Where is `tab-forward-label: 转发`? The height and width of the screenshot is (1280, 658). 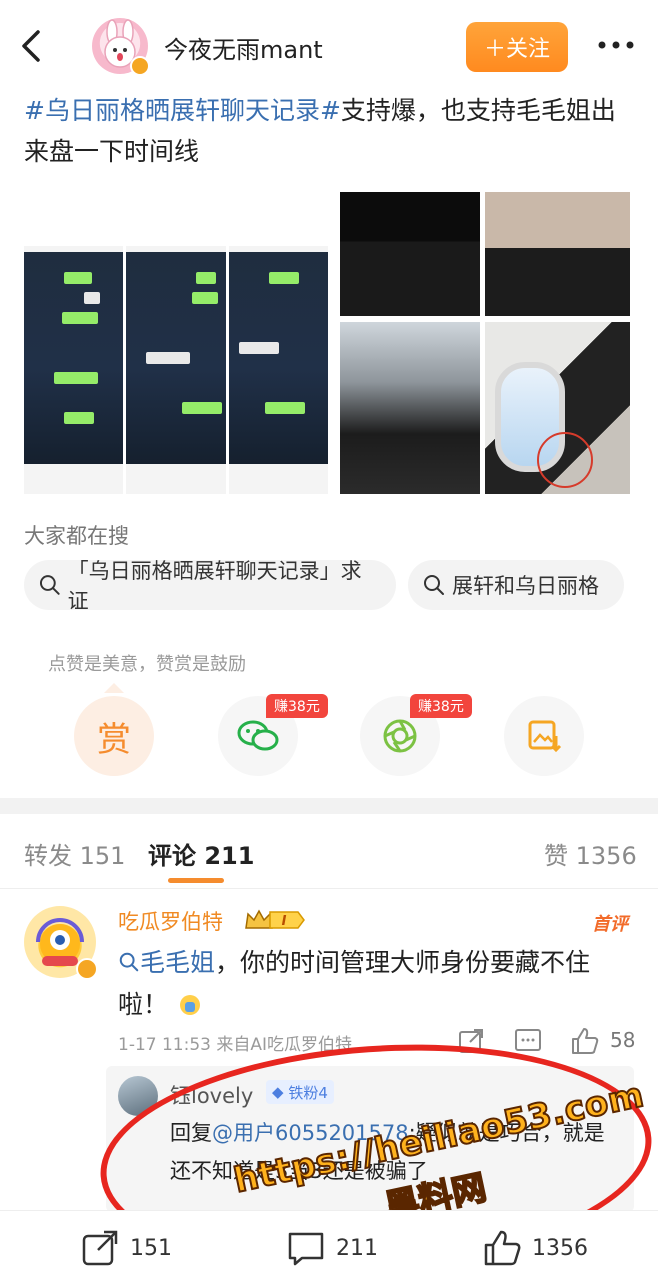
tab-forward-label: 转发 is located at coordinates (48, 856).